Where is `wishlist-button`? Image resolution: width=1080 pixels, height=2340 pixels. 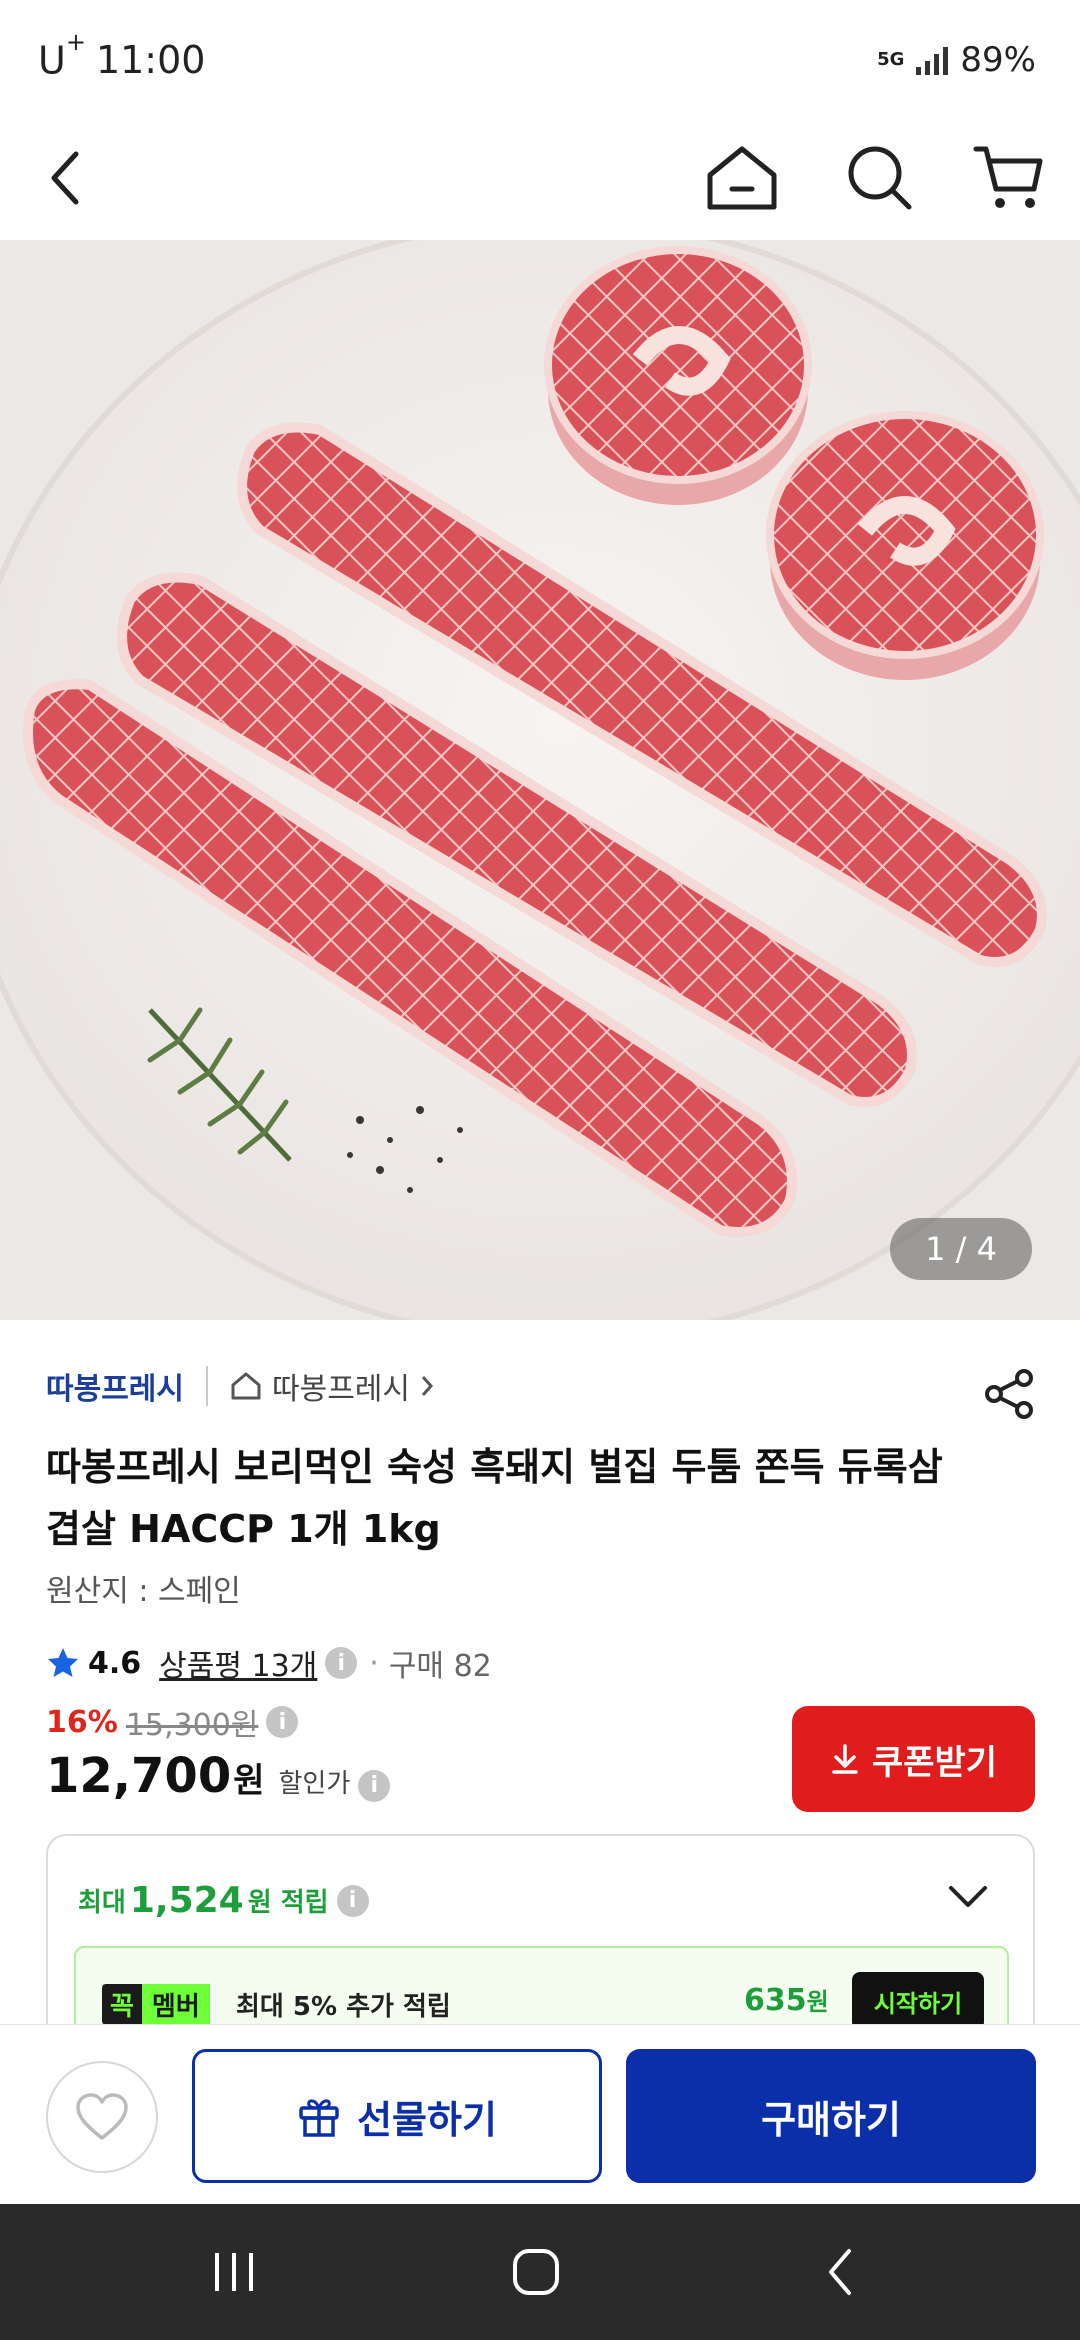 wishlist-button is located at coordinates (102, 2117).